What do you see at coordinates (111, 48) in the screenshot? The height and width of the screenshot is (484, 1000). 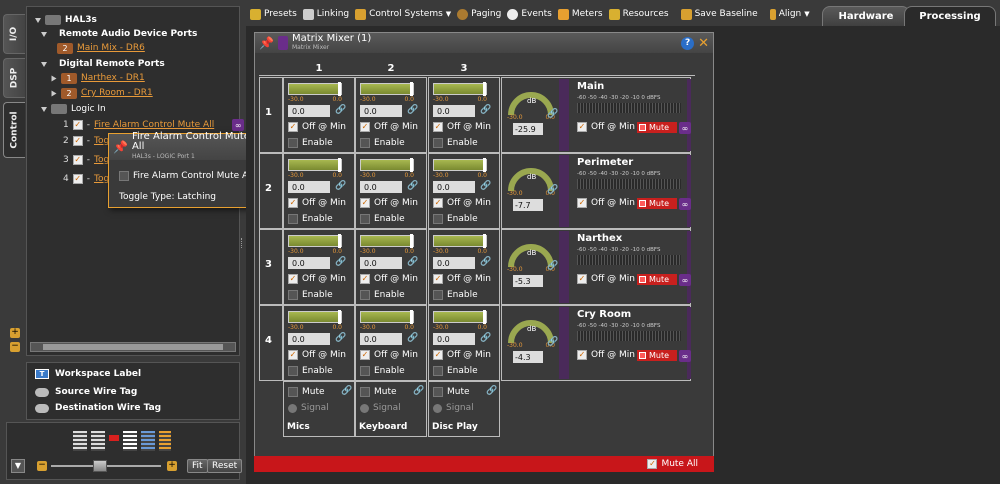 I see `tree-main-mix-label: Main Mix - DR6` at bounding box center [111, 48].